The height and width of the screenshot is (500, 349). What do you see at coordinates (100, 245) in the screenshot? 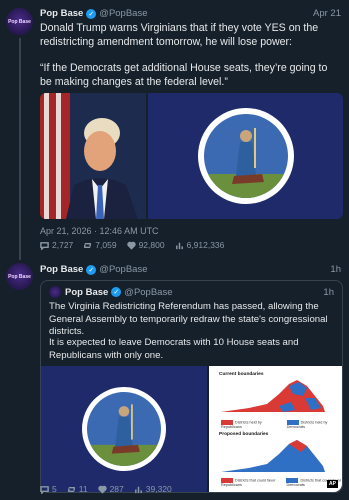
I see `retweet-button: 7,059` at bounding box center [100, 245].